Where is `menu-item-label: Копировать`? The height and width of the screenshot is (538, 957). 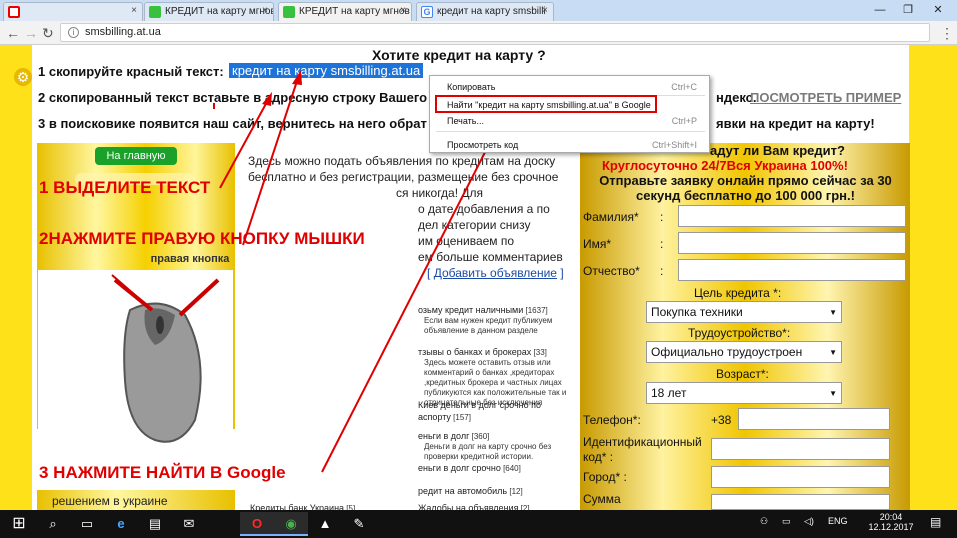
menu-item-label: Копировать is located at coordinates (471, 87).